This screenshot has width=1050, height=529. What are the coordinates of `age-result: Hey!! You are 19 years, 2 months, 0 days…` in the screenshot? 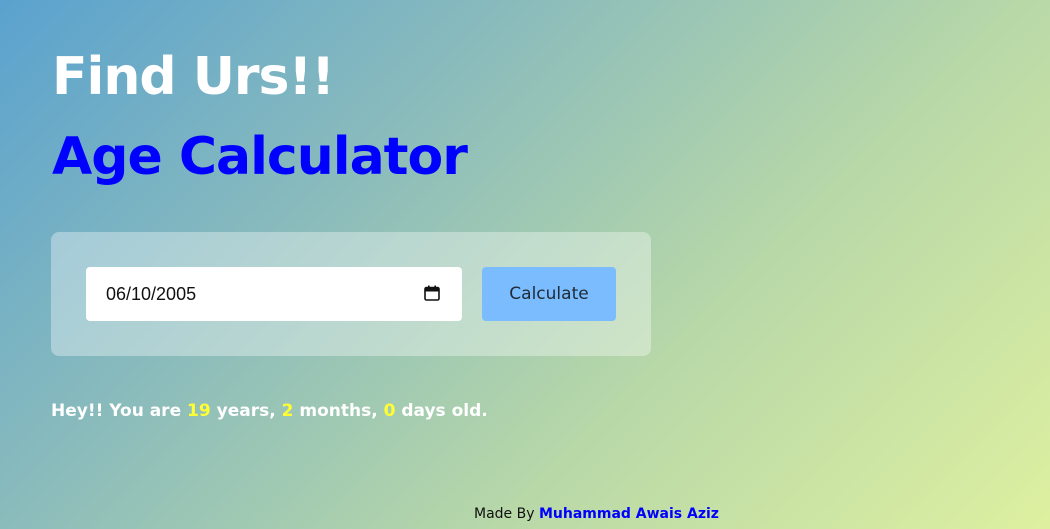 It's located at (269, 411).